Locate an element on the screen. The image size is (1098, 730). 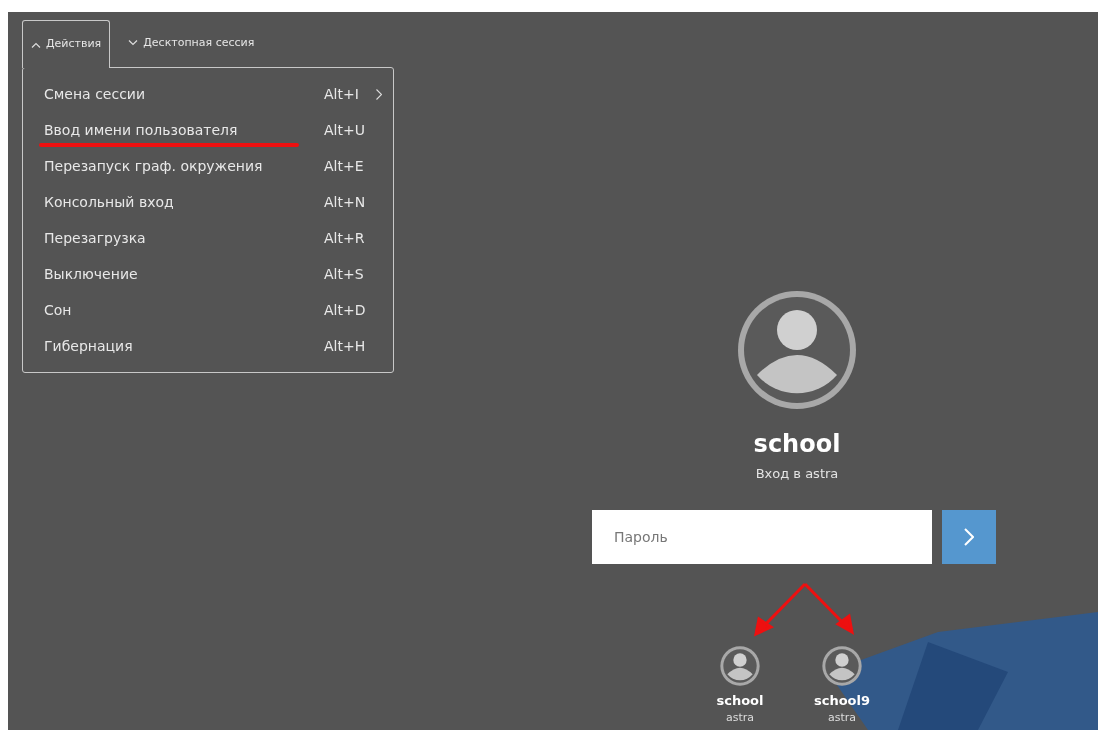
menu-item: Перезапуск граф. окружения Alt+E is located at coordinates (208, 166).